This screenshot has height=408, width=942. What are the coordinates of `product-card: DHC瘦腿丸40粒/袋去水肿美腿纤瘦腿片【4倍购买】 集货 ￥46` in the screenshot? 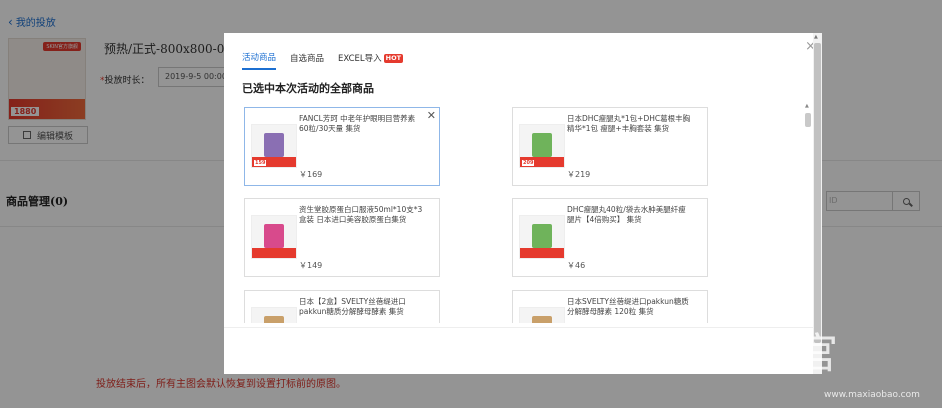 It's located at (610, 237).